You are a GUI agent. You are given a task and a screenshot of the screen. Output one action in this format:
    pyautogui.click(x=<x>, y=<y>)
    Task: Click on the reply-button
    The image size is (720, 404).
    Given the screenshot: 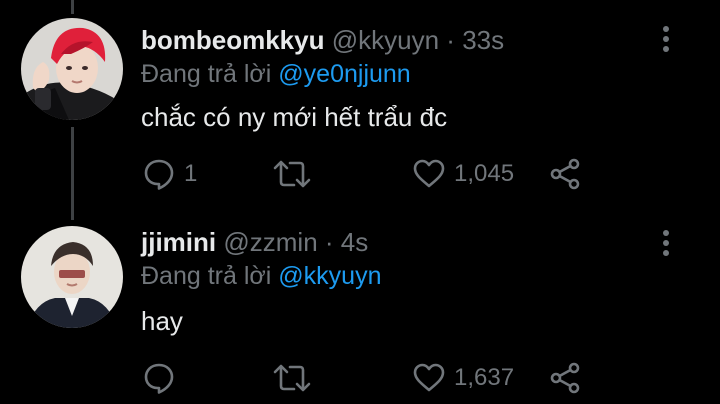 What is the action you would take?
    pyautogui.click(x=163, y=378)
    